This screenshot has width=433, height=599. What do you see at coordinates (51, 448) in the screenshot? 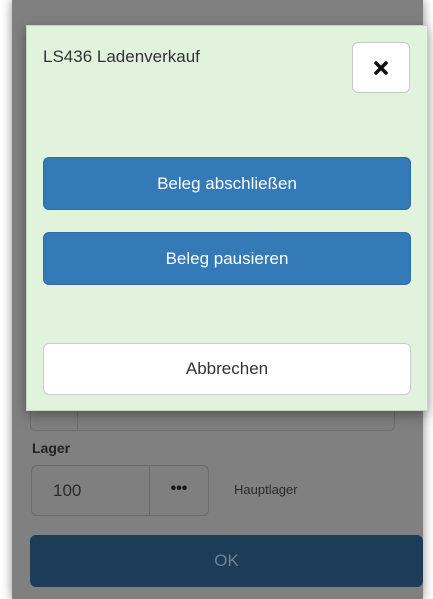
I see `lager-label: Lager` at bounding box center [51, 448].